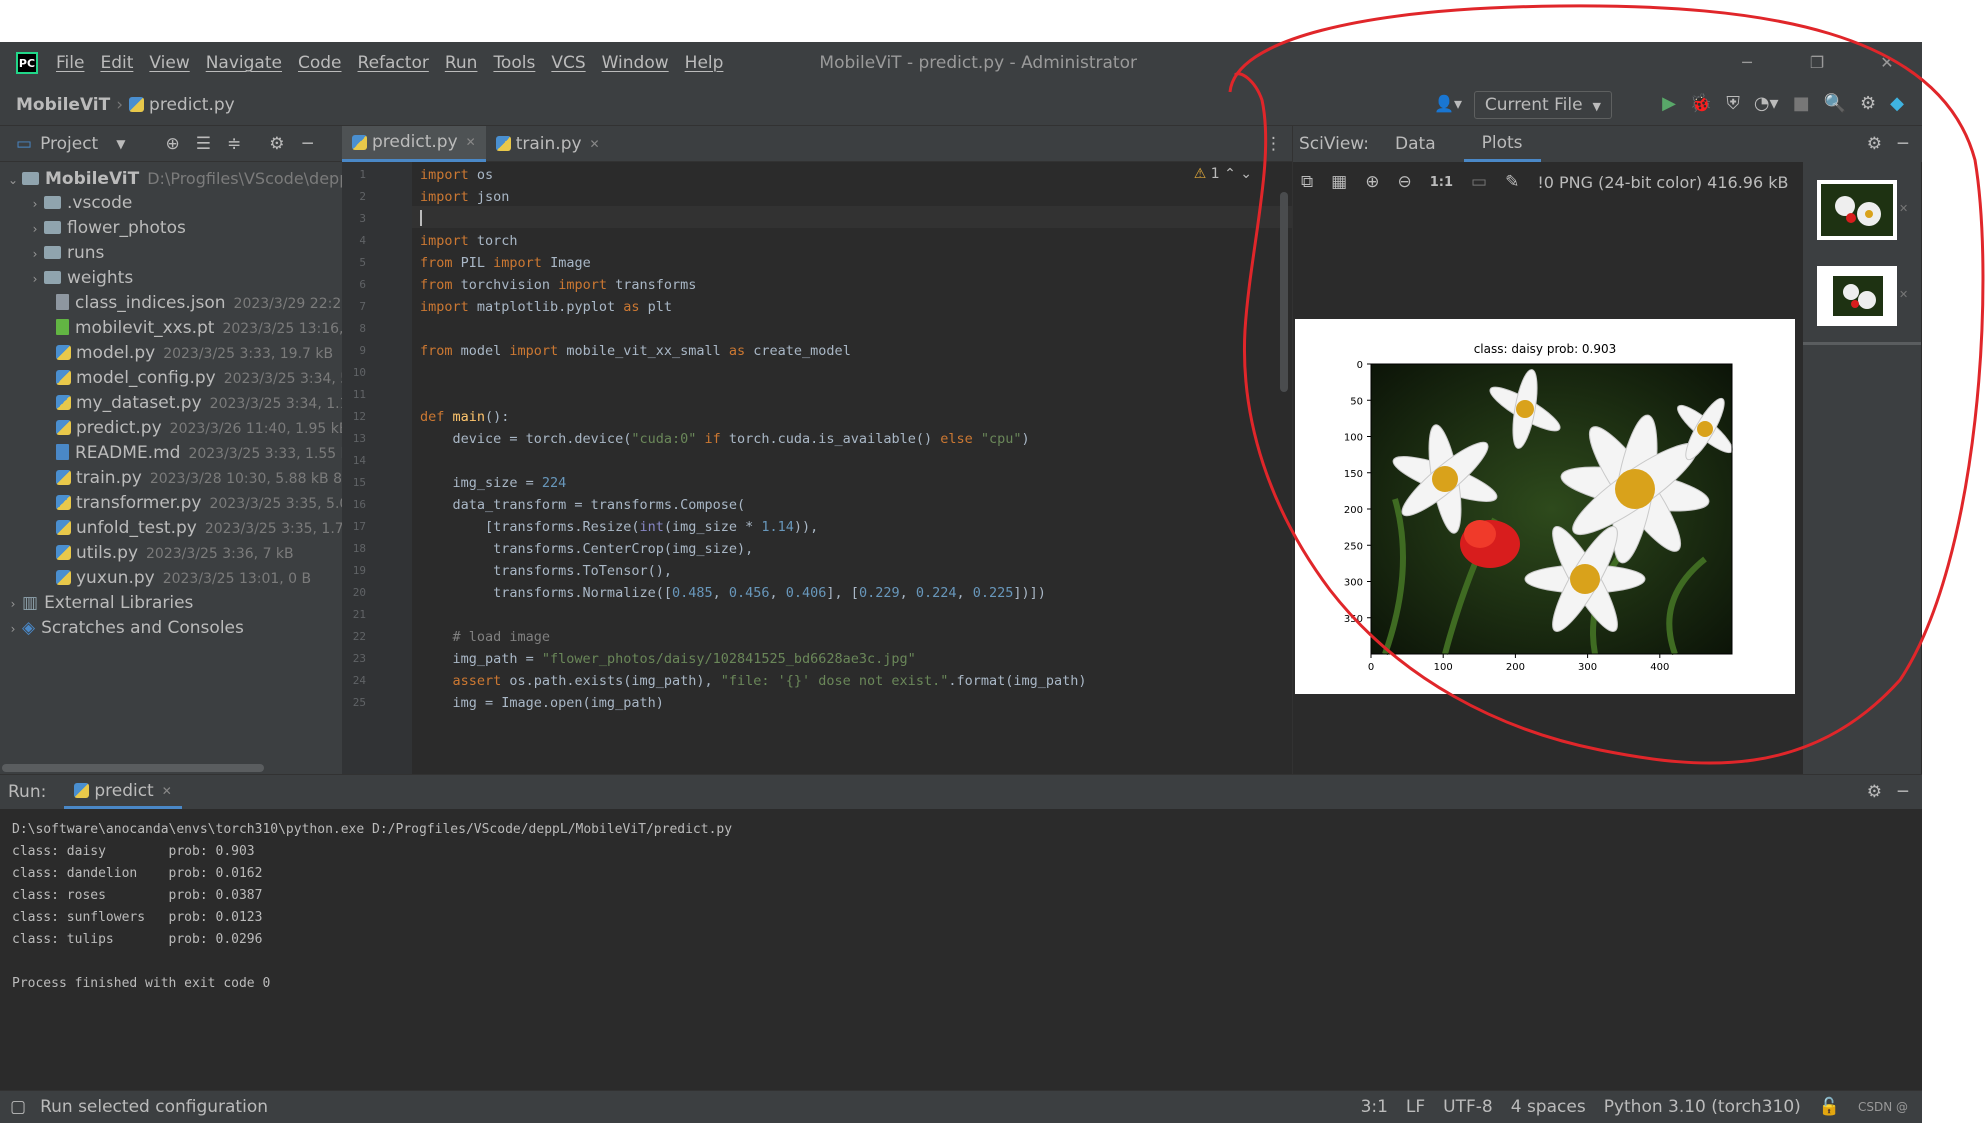 The height and width of the screenshot is (1123, 1986). I want to click on zoom-out-icon: ⊖, so click(1404, 182).